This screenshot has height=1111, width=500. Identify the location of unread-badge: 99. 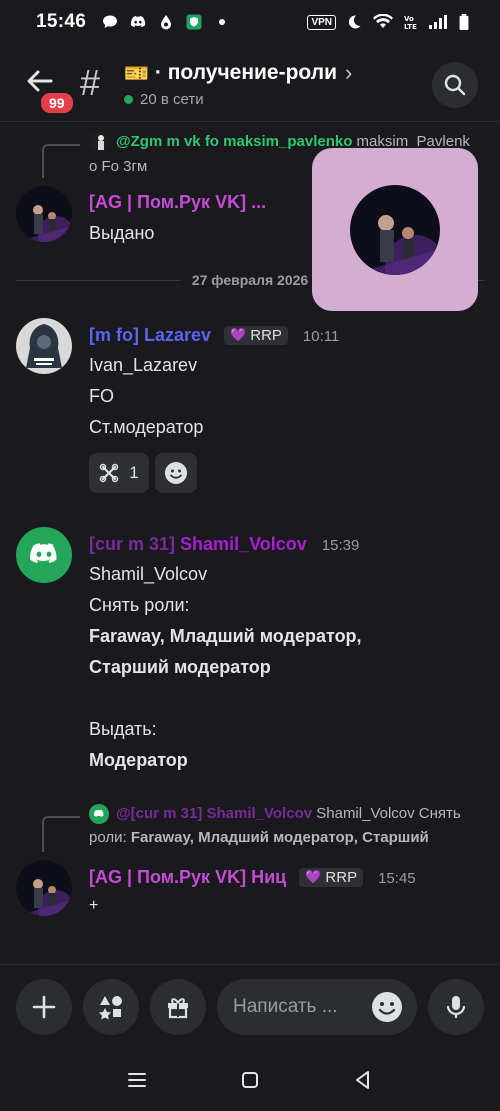
(57, 103).